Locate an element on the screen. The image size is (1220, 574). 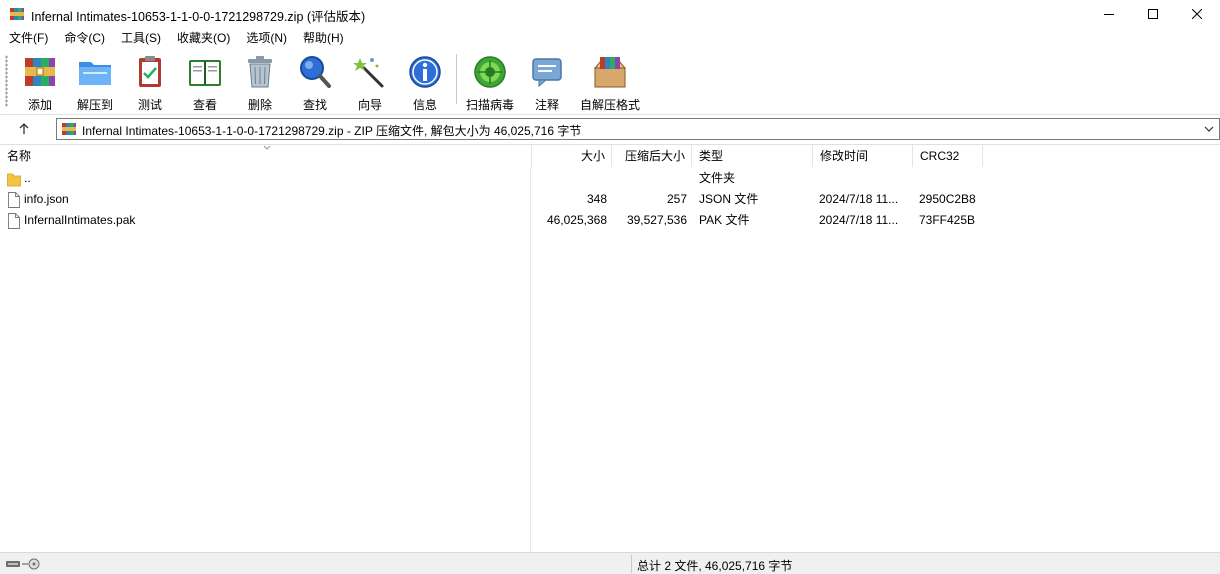
file-size: 348 is located at coordinates (596, 199).